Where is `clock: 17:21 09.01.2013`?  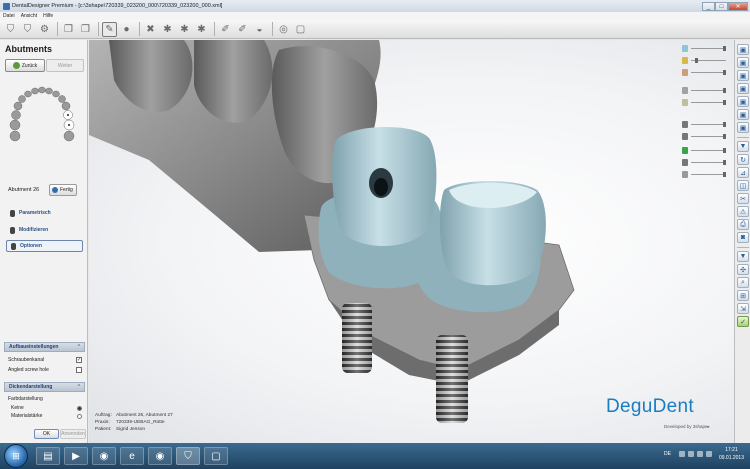
clock: 17:21 09.01.2013 is located at coordinates (731, 454).